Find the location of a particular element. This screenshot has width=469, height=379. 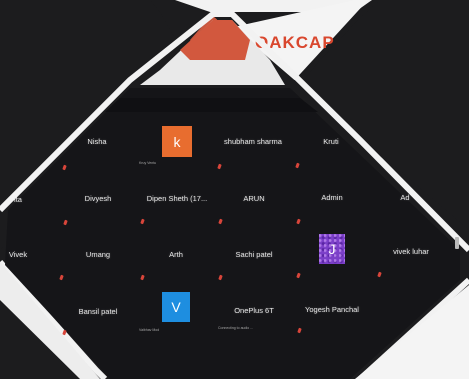

participant-name: vivek luhar is located at coordinates (411, 251).